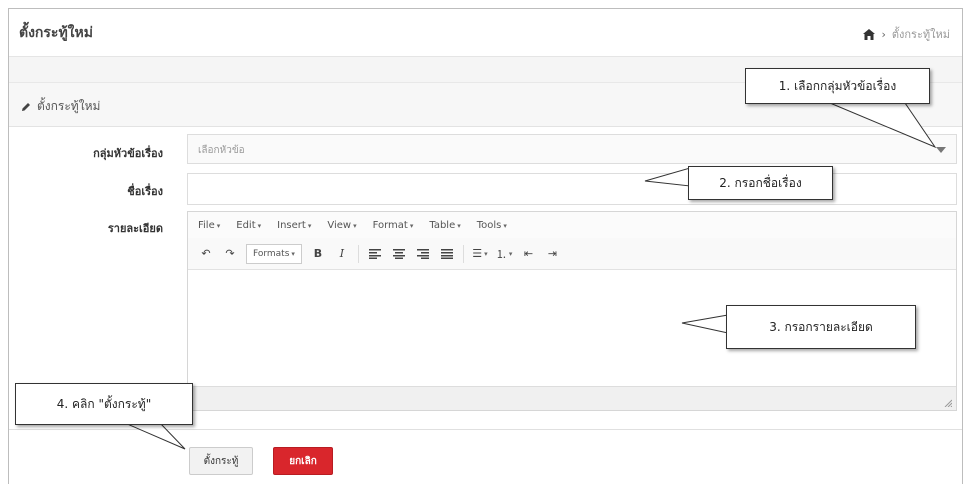 Image resolution: width=968 pixels, height=488 pixels. I want to click on title-input, so click(572, 189).